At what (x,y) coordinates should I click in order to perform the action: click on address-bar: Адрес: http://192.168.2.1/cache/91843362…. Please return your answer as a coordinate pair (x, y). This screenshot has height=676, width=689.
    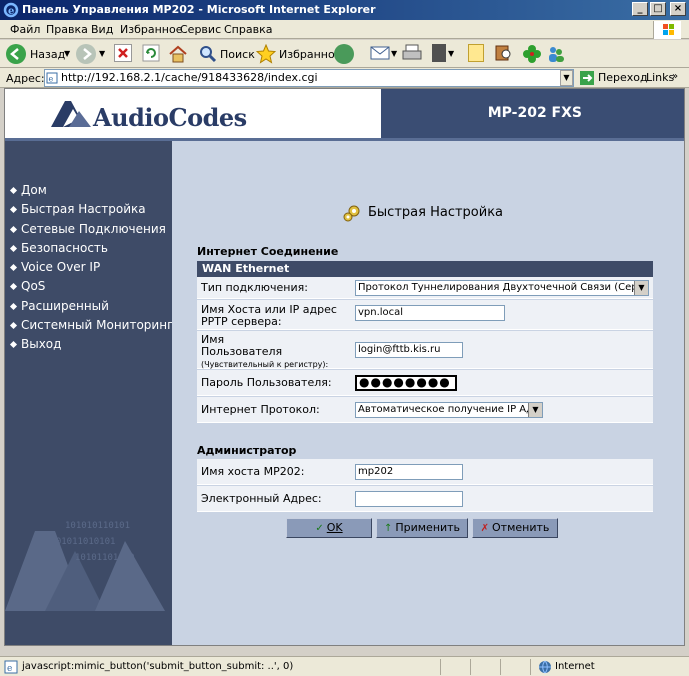
    Looking at the image, I should click on (344, 78).